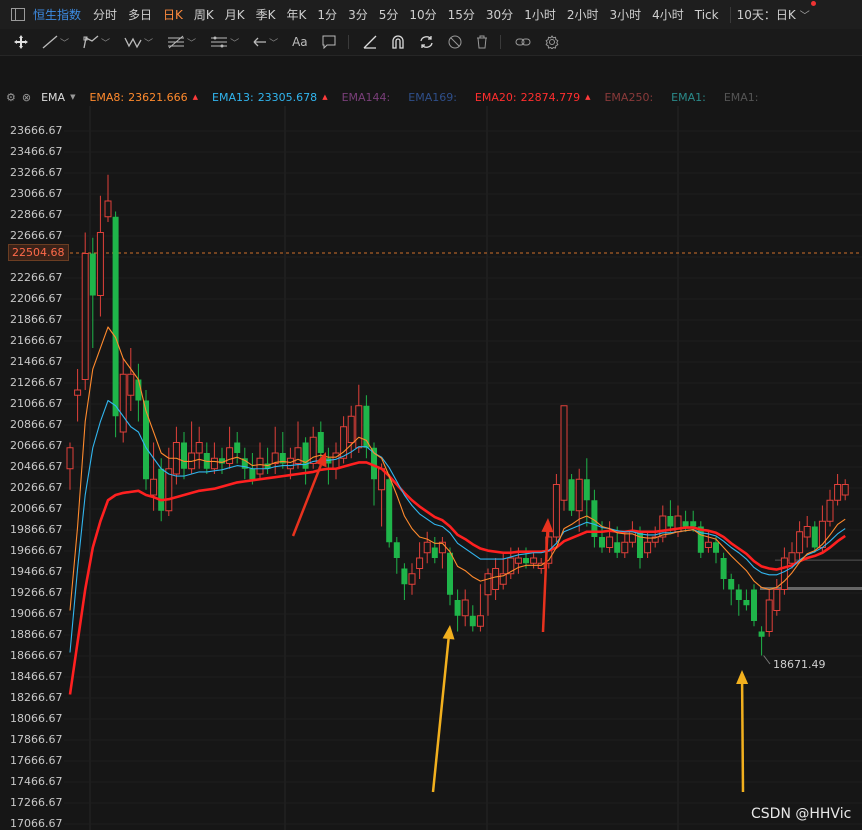 This screenshot has height=830, width=862. I want to click on y-axis-label: 19866.67, so click(36, 529).